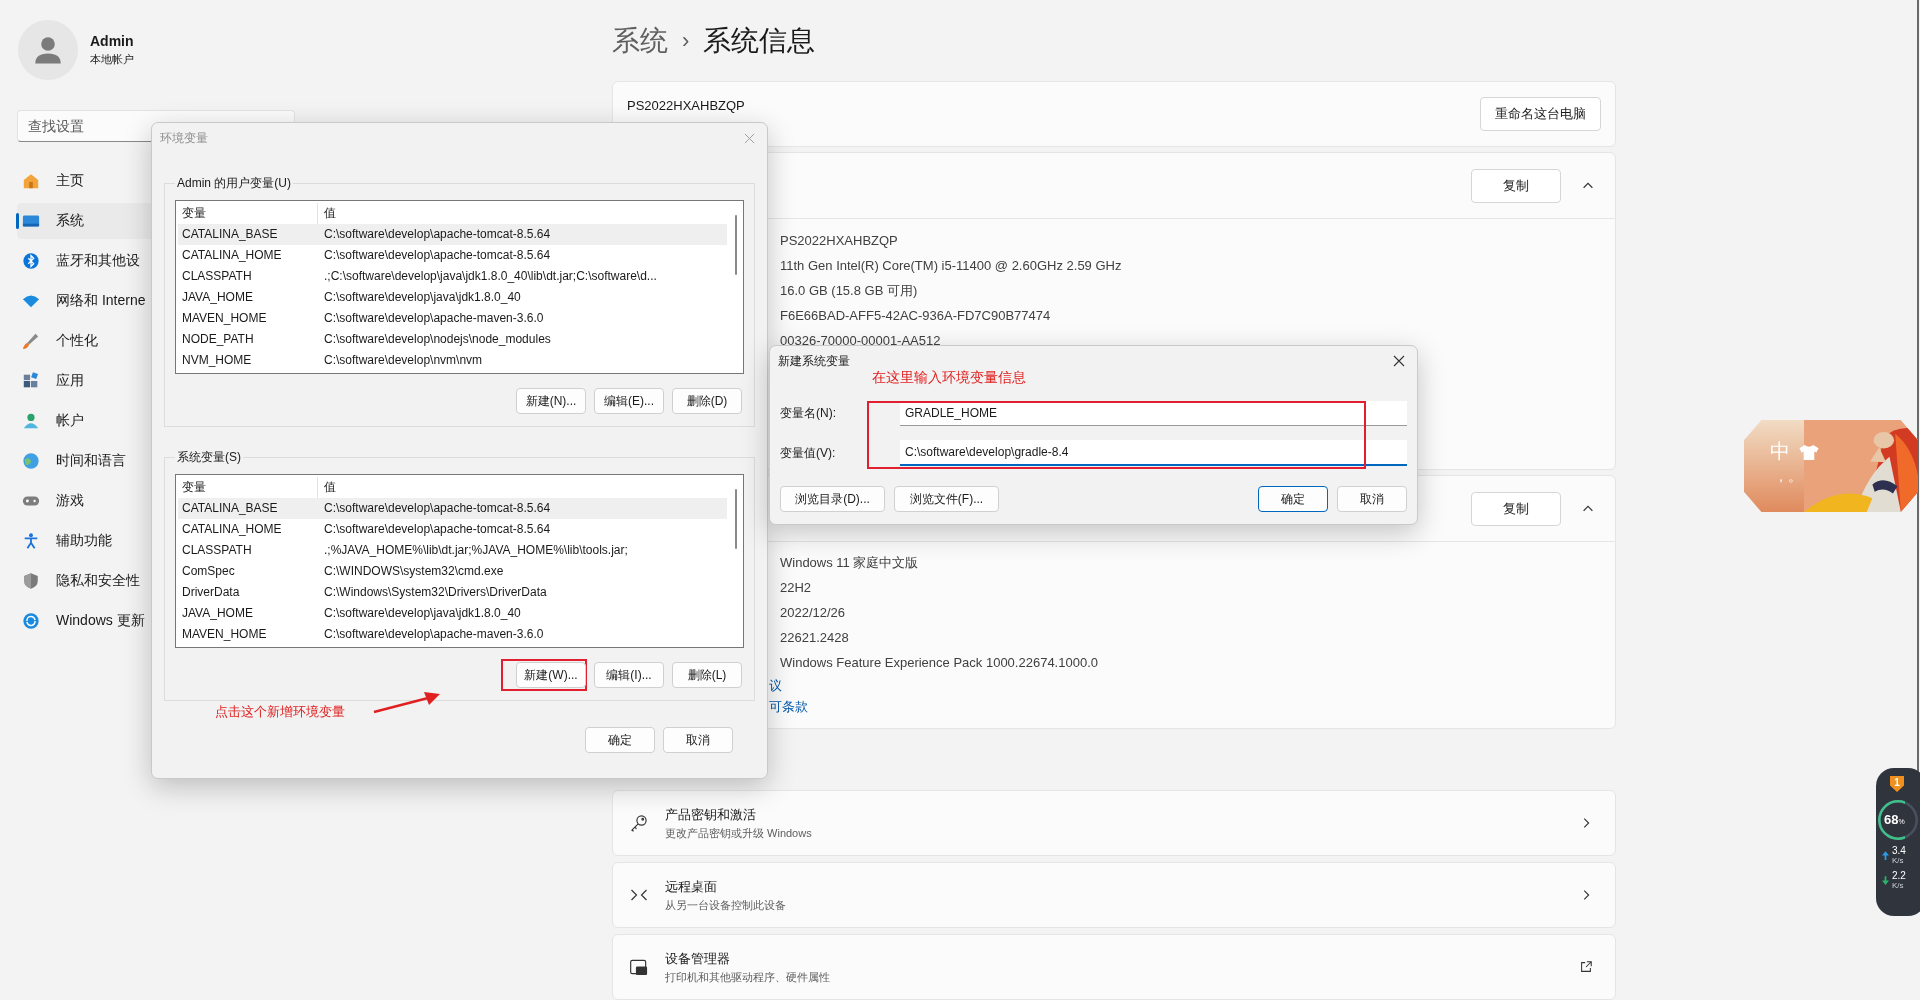 The height and width of the screenshot is (1000, 1920). What do you see at coordinates (208, 571) in the screenshot?
I see `table-cell-text: ComSpec` at bounding box center [208, 571].